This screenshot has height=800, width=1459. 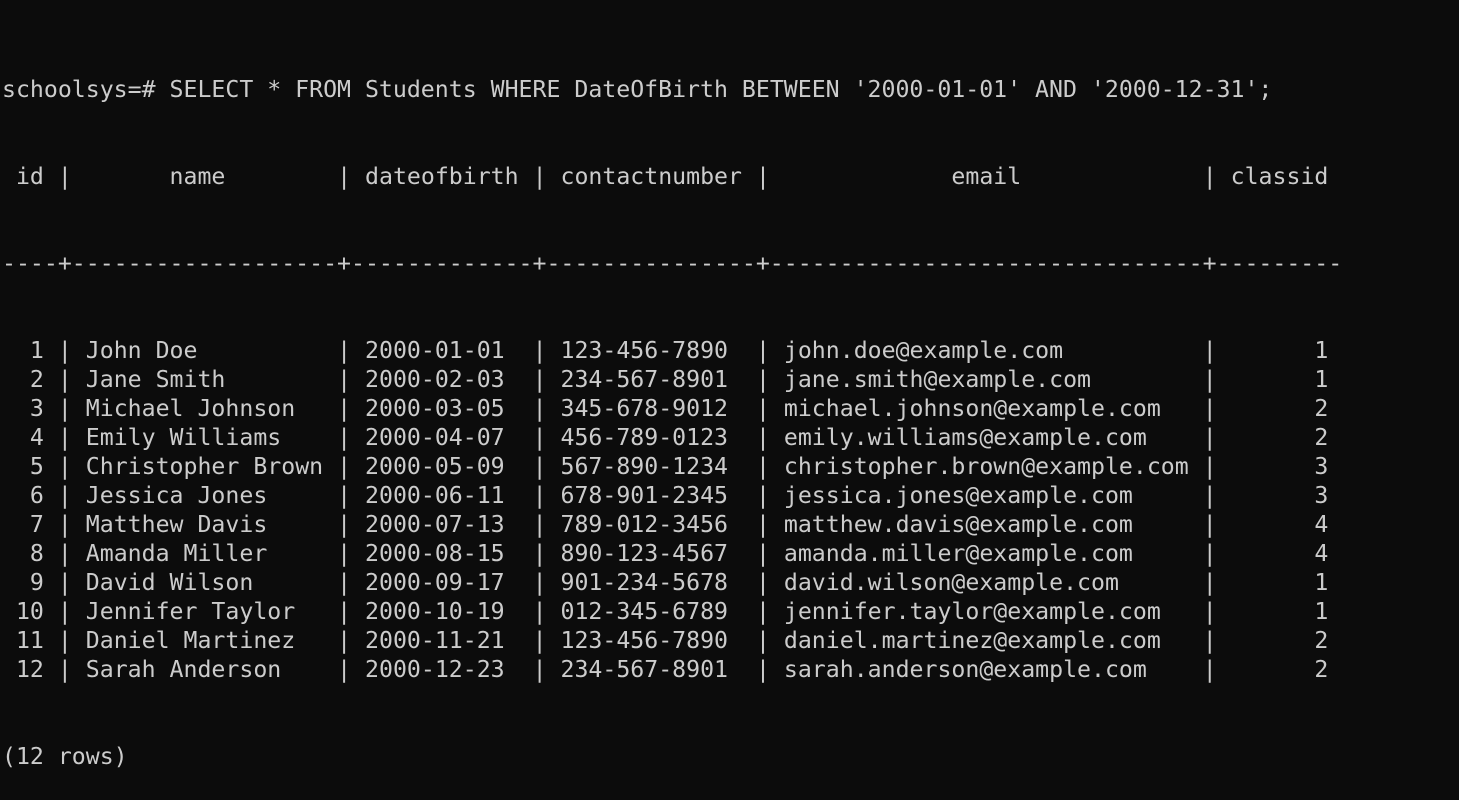 I want to click on cell-dateofbirth: 2000-11-21, so click(x=442, y=640).